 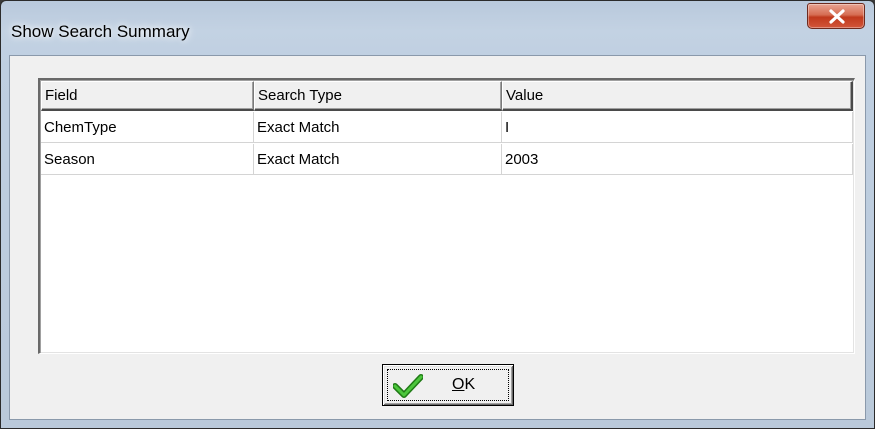 I want to click on title-bar: Show Search Summary, so click(x=437, y=28).